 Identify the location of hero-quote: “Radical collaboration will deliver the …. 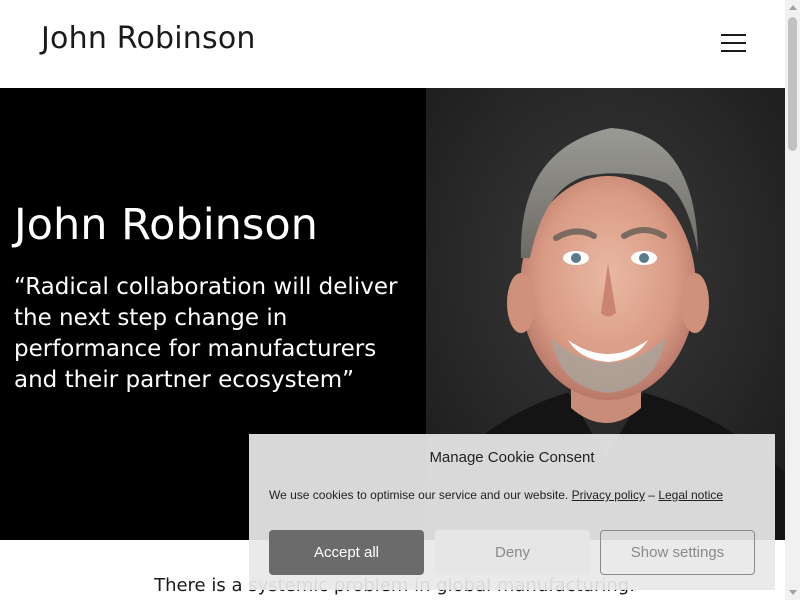
(206, 333).